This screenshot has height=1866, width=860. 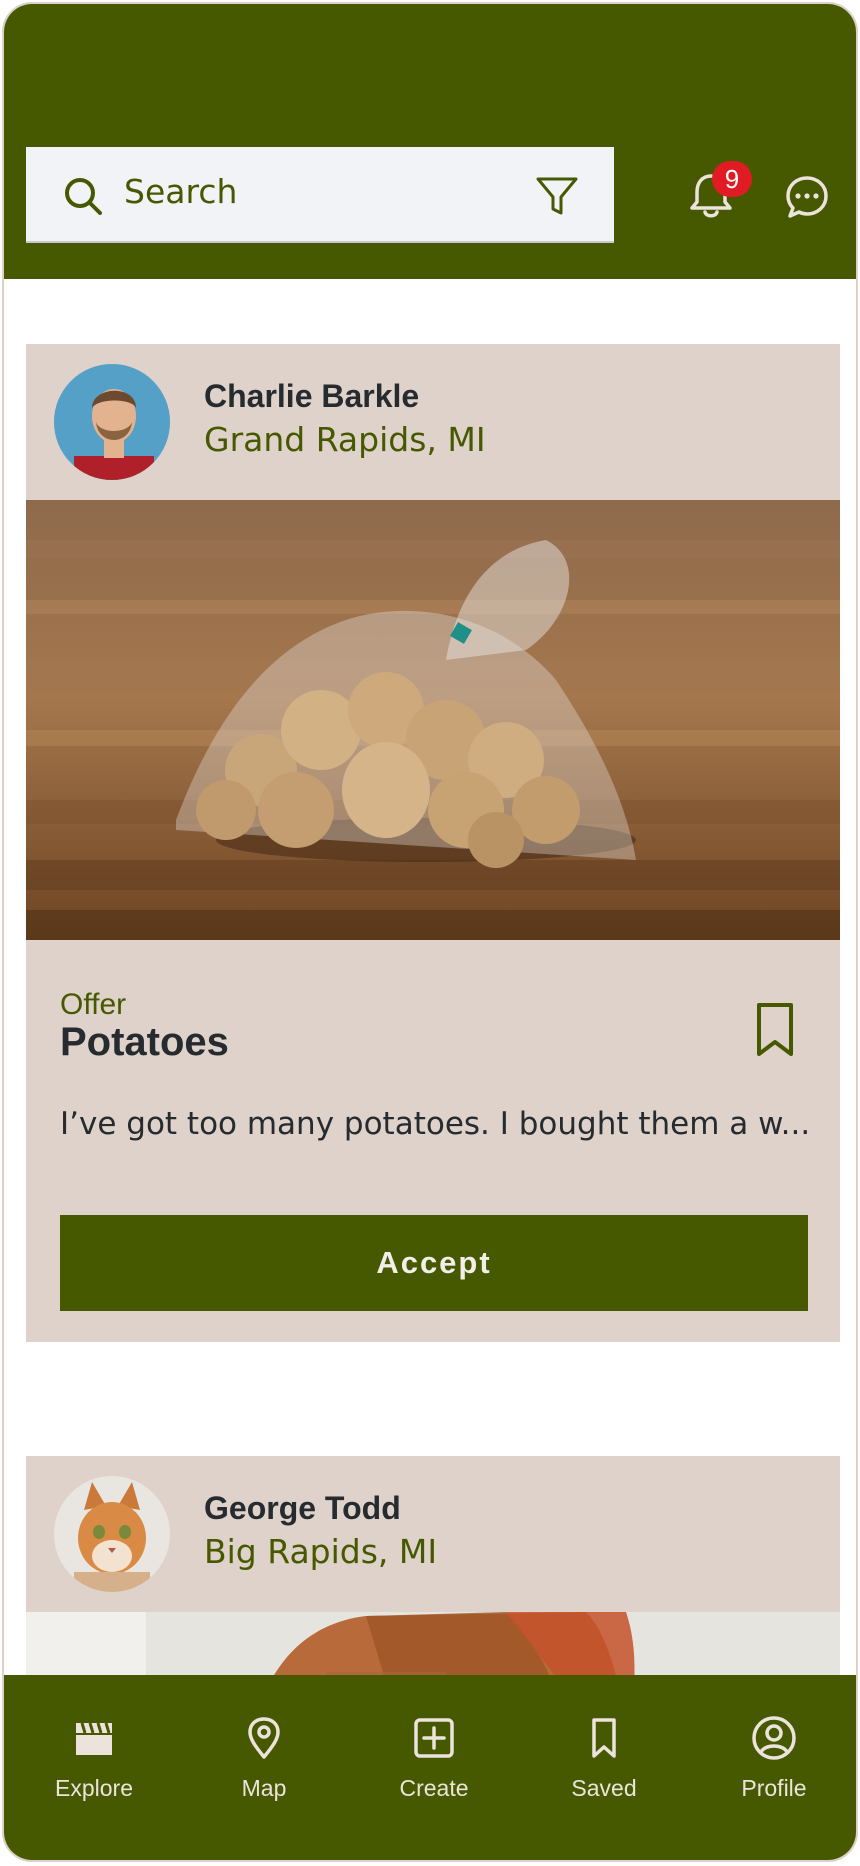 What do you see at coordinates (181, 191) in the screenshot?
I see `search-placeholder: Search` at bounding box center [181, 191].